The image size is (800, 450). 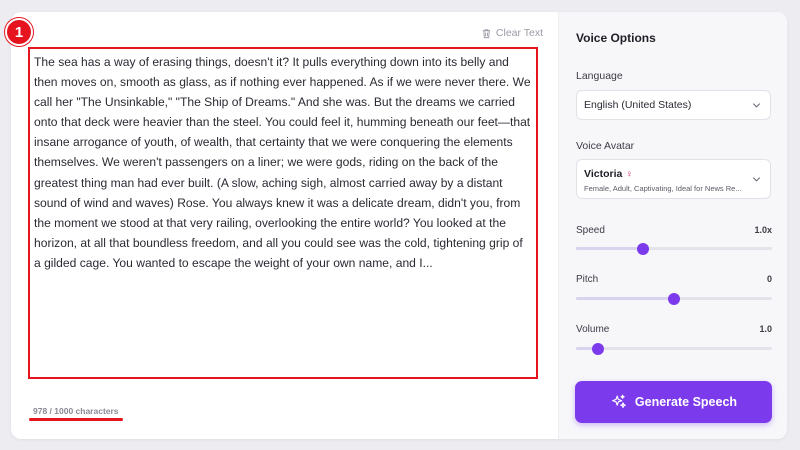 What do you see at coordinates (642, 248) in the screenshot?
I see `speed-slider-thumb` at bounding box center [642, 248].